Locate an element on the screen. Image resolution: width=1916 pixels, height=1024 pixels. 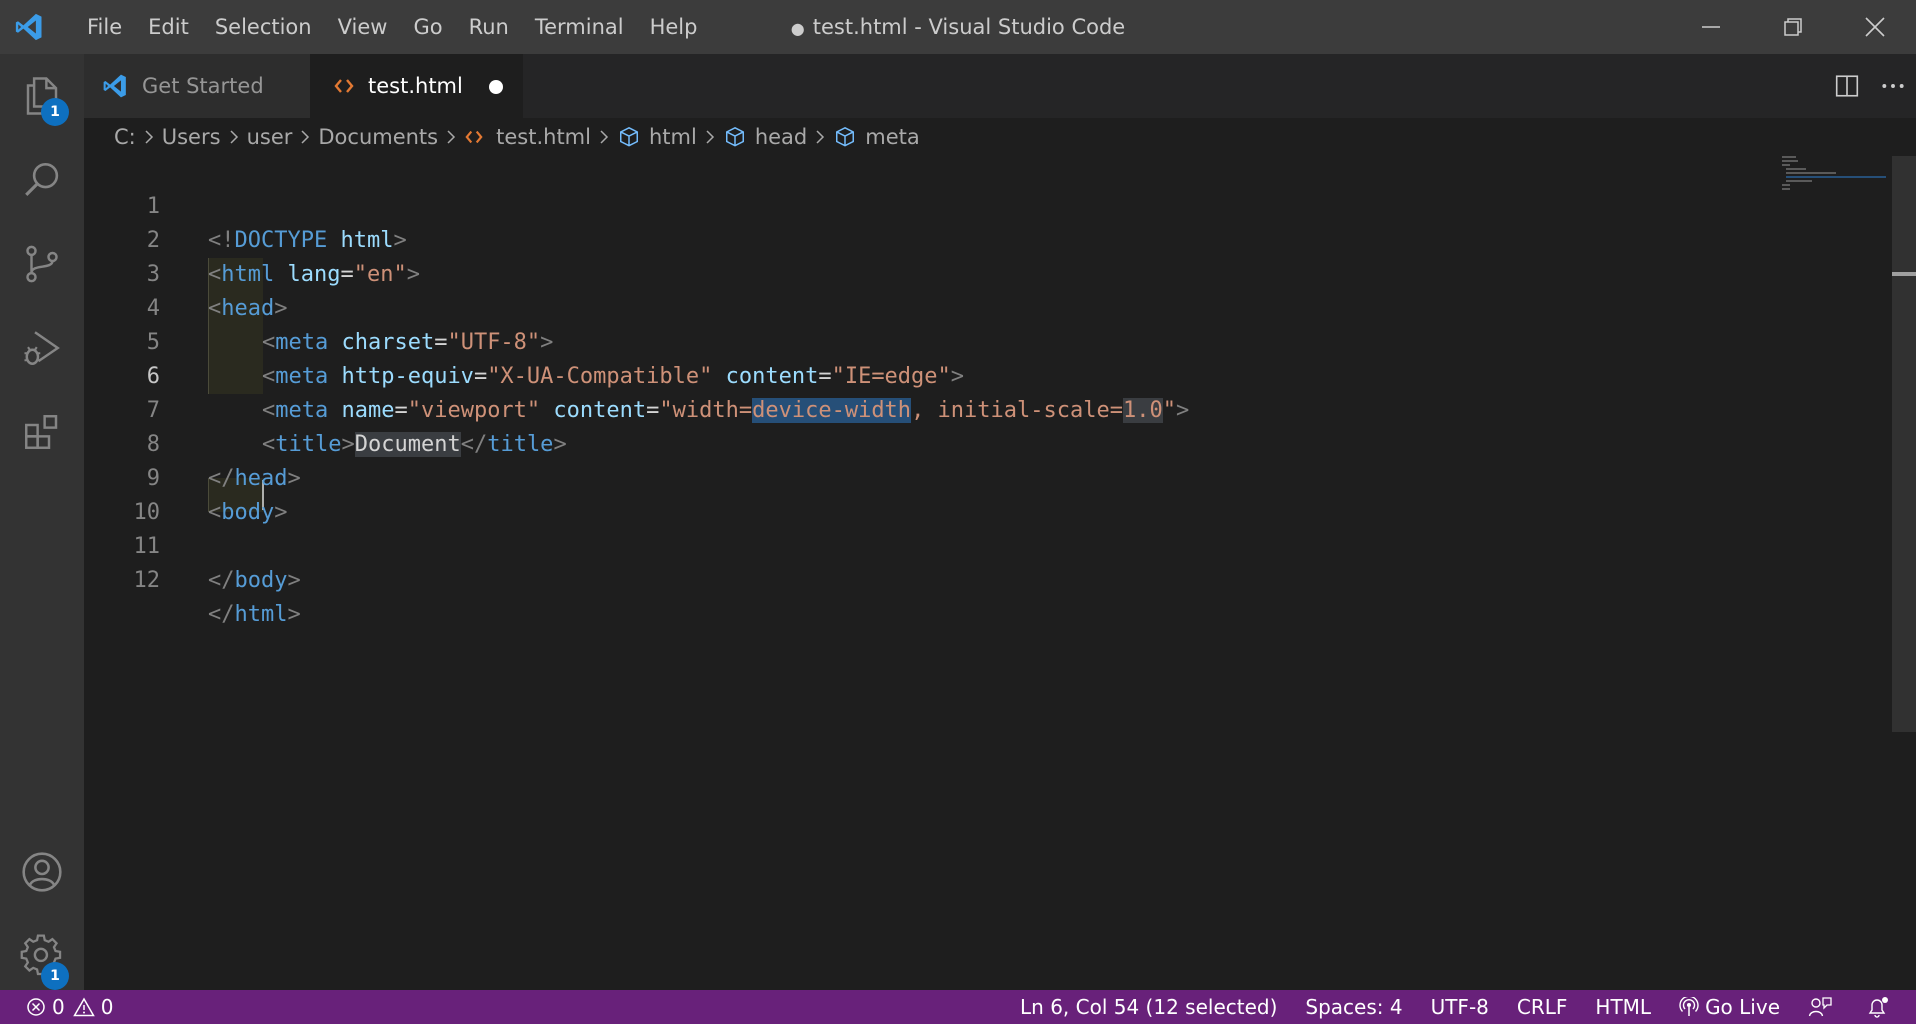
search-icon is located at coordinates (42, 179).